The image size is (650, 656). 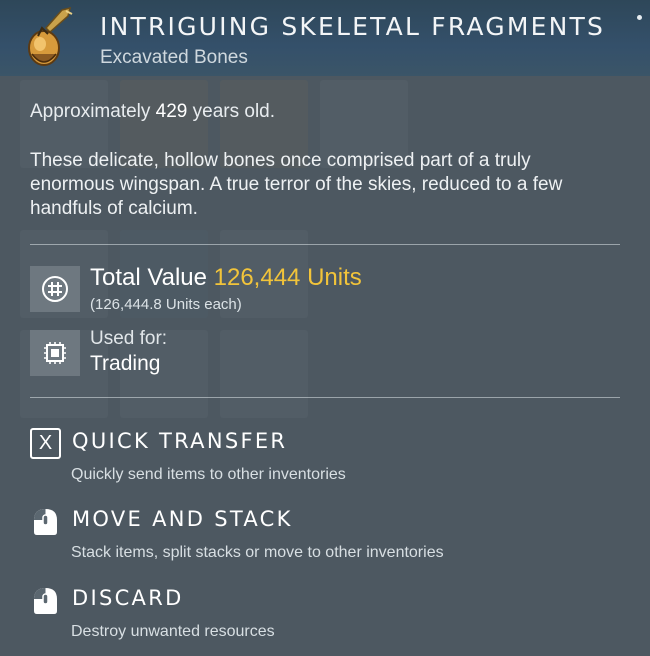 What do you see at coordinates (55, 353) in the screenshot?
I see `trade-chip-icon` at bounding box center [55, 353].